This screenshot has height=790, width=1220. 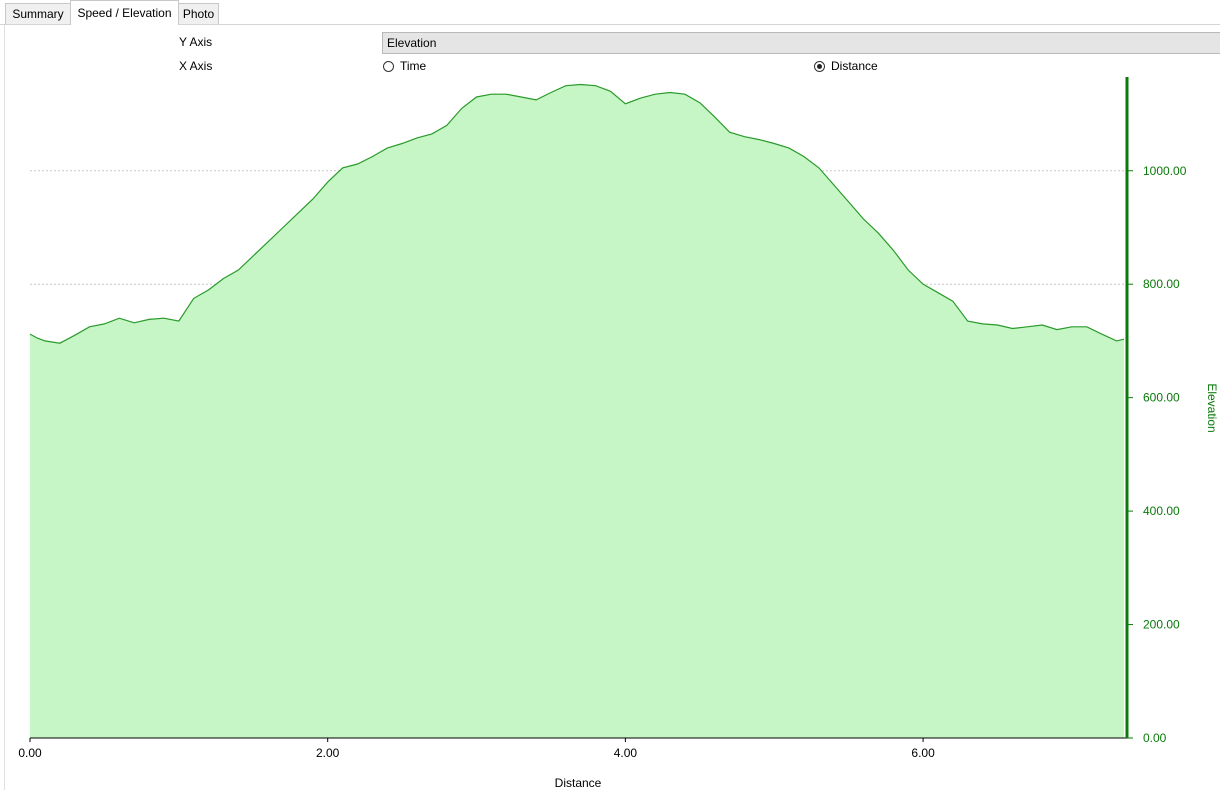 I want to click on y-axis-title: Elevation, so click(x=1212, y=407).